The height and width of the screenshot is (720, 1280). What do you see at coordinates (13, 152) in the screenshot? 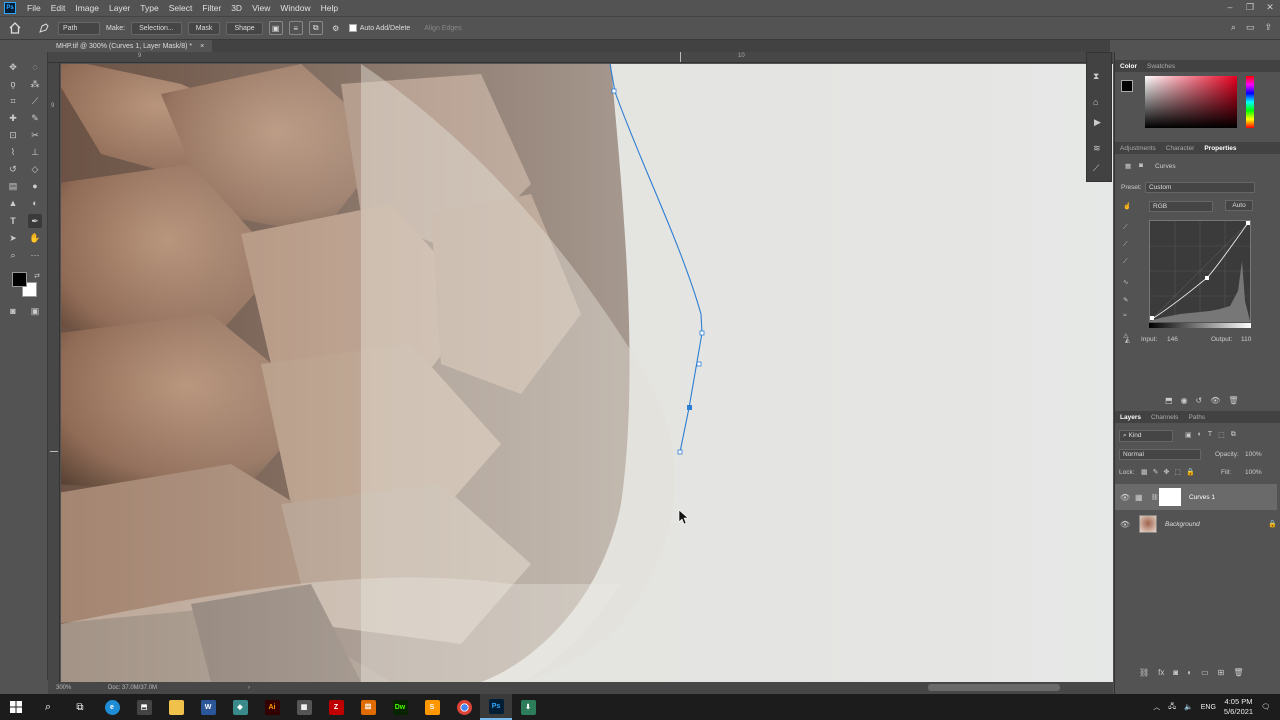
I see `paint-brush-icon: ⌇` at bounding box center [13, 152].